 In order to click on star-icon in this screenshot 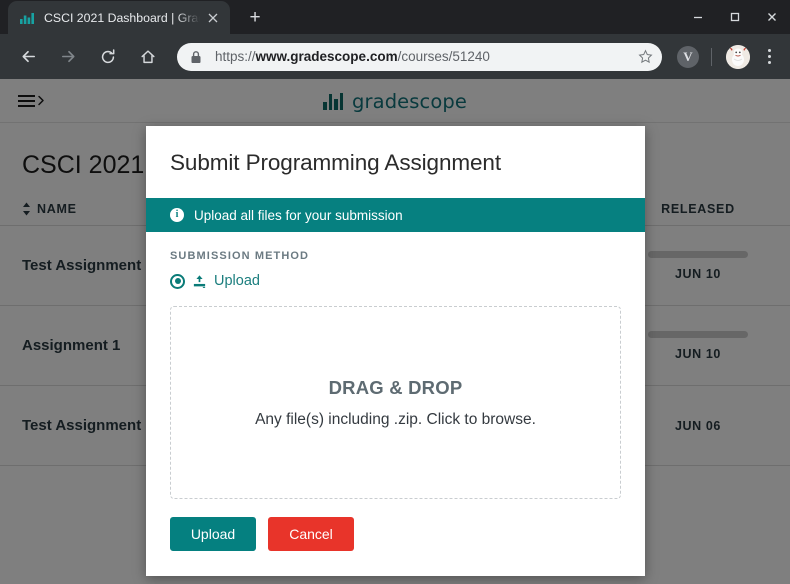, I will do `click(645, 57)`.